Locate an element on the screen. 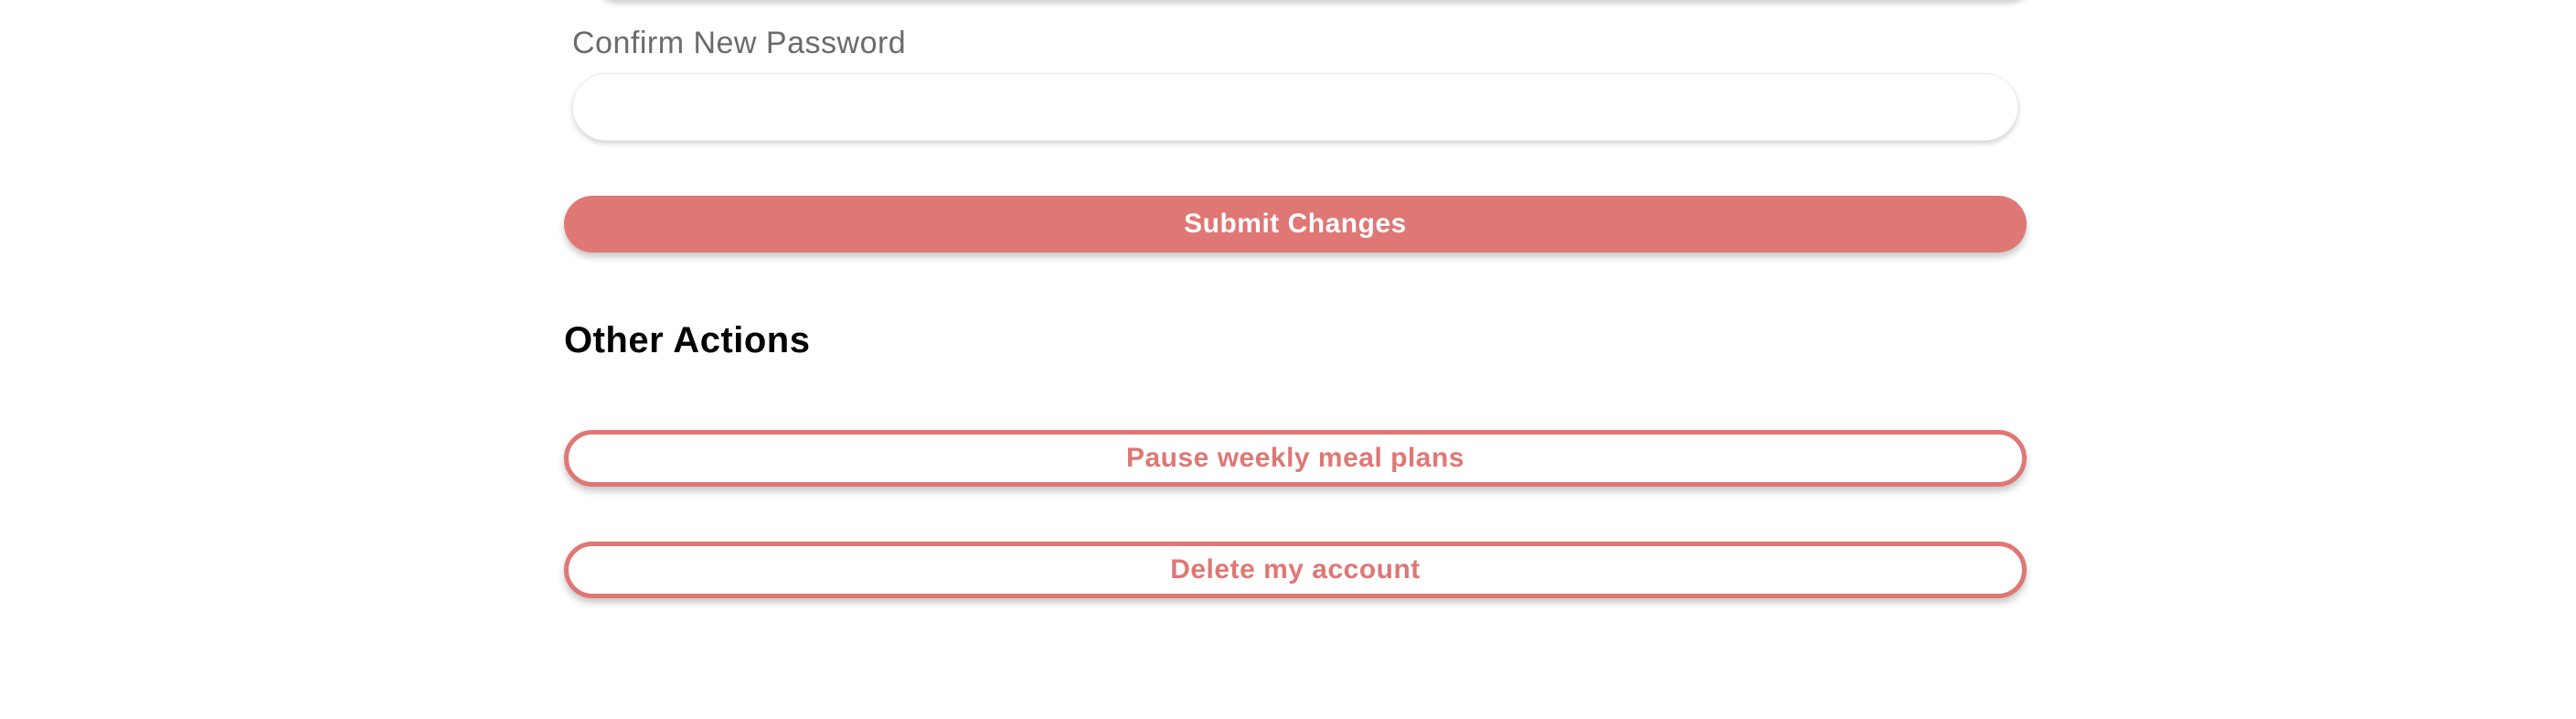 This screenshot has width=2576, height=719. other-actions-heading: Other Actions is located at coordinates (687, 340).